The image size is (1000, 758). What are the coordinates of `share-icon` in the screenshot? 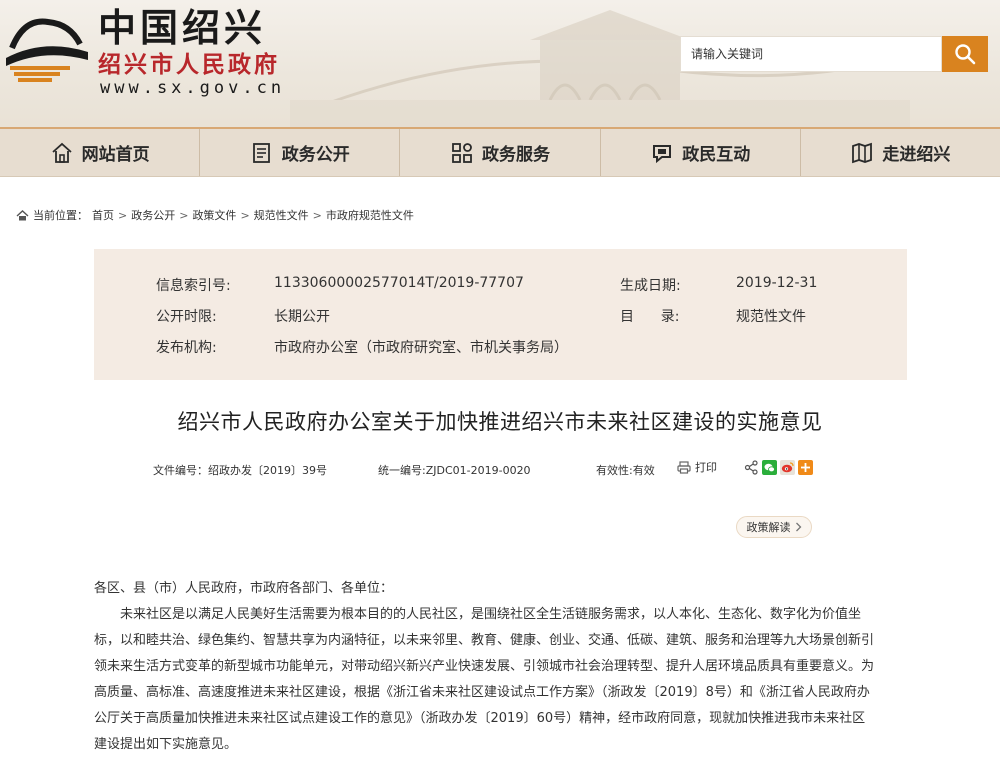 It's located at (751, 467).